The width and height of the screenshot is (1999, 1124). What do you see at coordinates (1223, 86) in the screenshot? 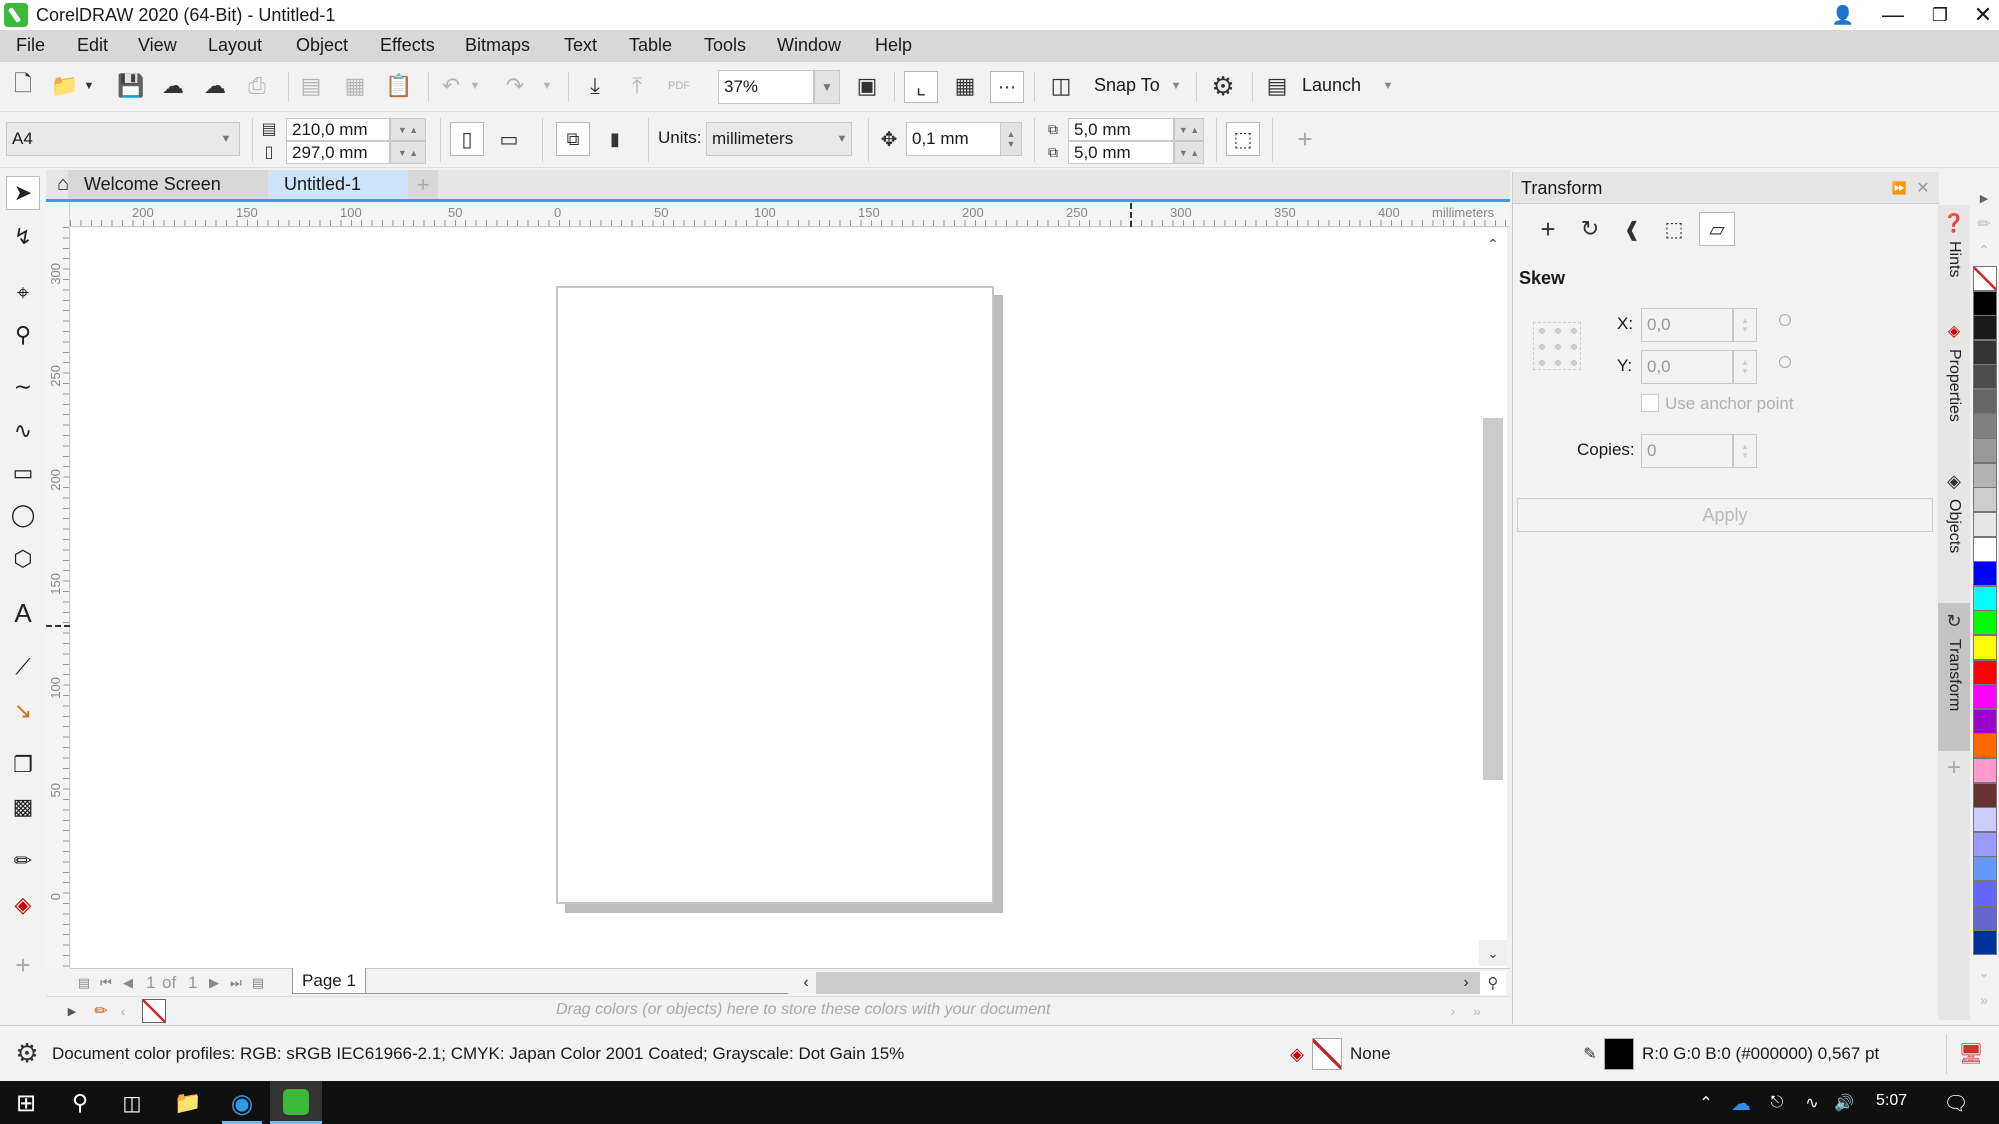
I see `options-gear-icon: ⚙` at bounding box center [1223, 86].